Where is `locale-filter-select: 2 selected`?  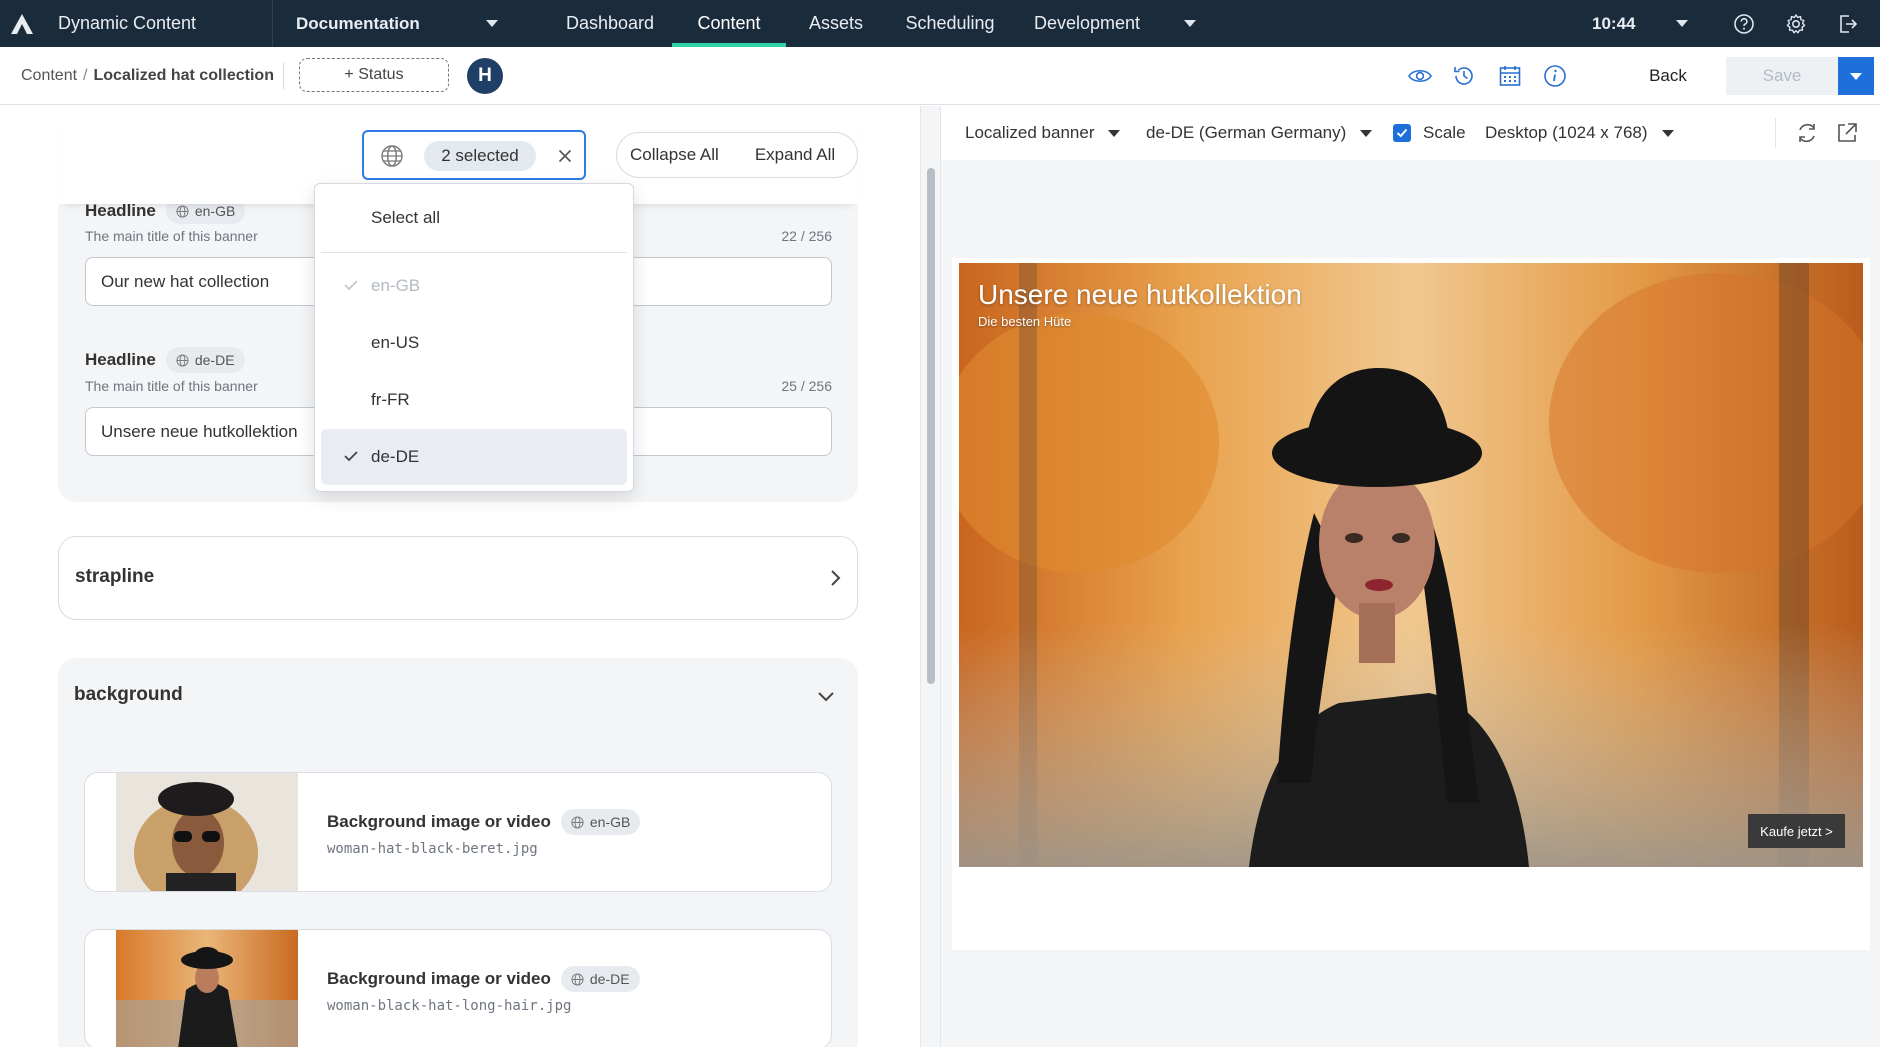 locale-filter-select: 2 selected is located at coordinates (474, 155).